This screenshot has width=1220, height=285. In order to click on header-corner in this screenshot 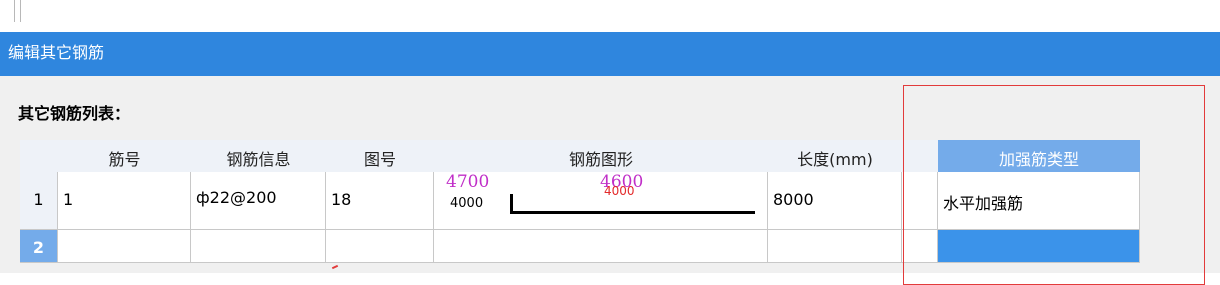, I will do `click(39, 156)`.